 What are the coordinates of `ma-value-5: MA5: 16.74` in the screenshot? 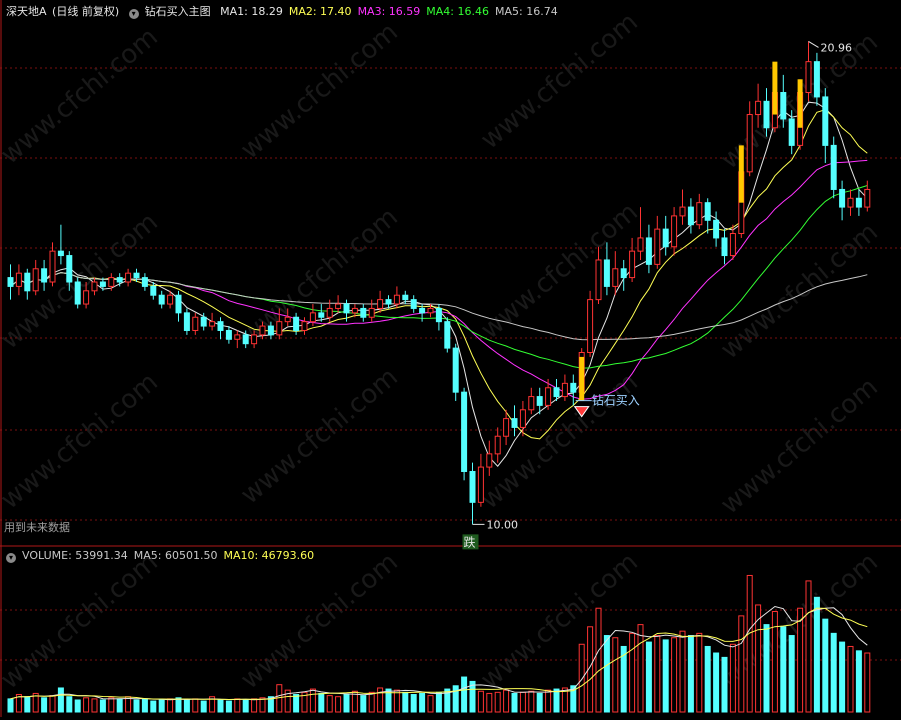 It's located at (526, 11).